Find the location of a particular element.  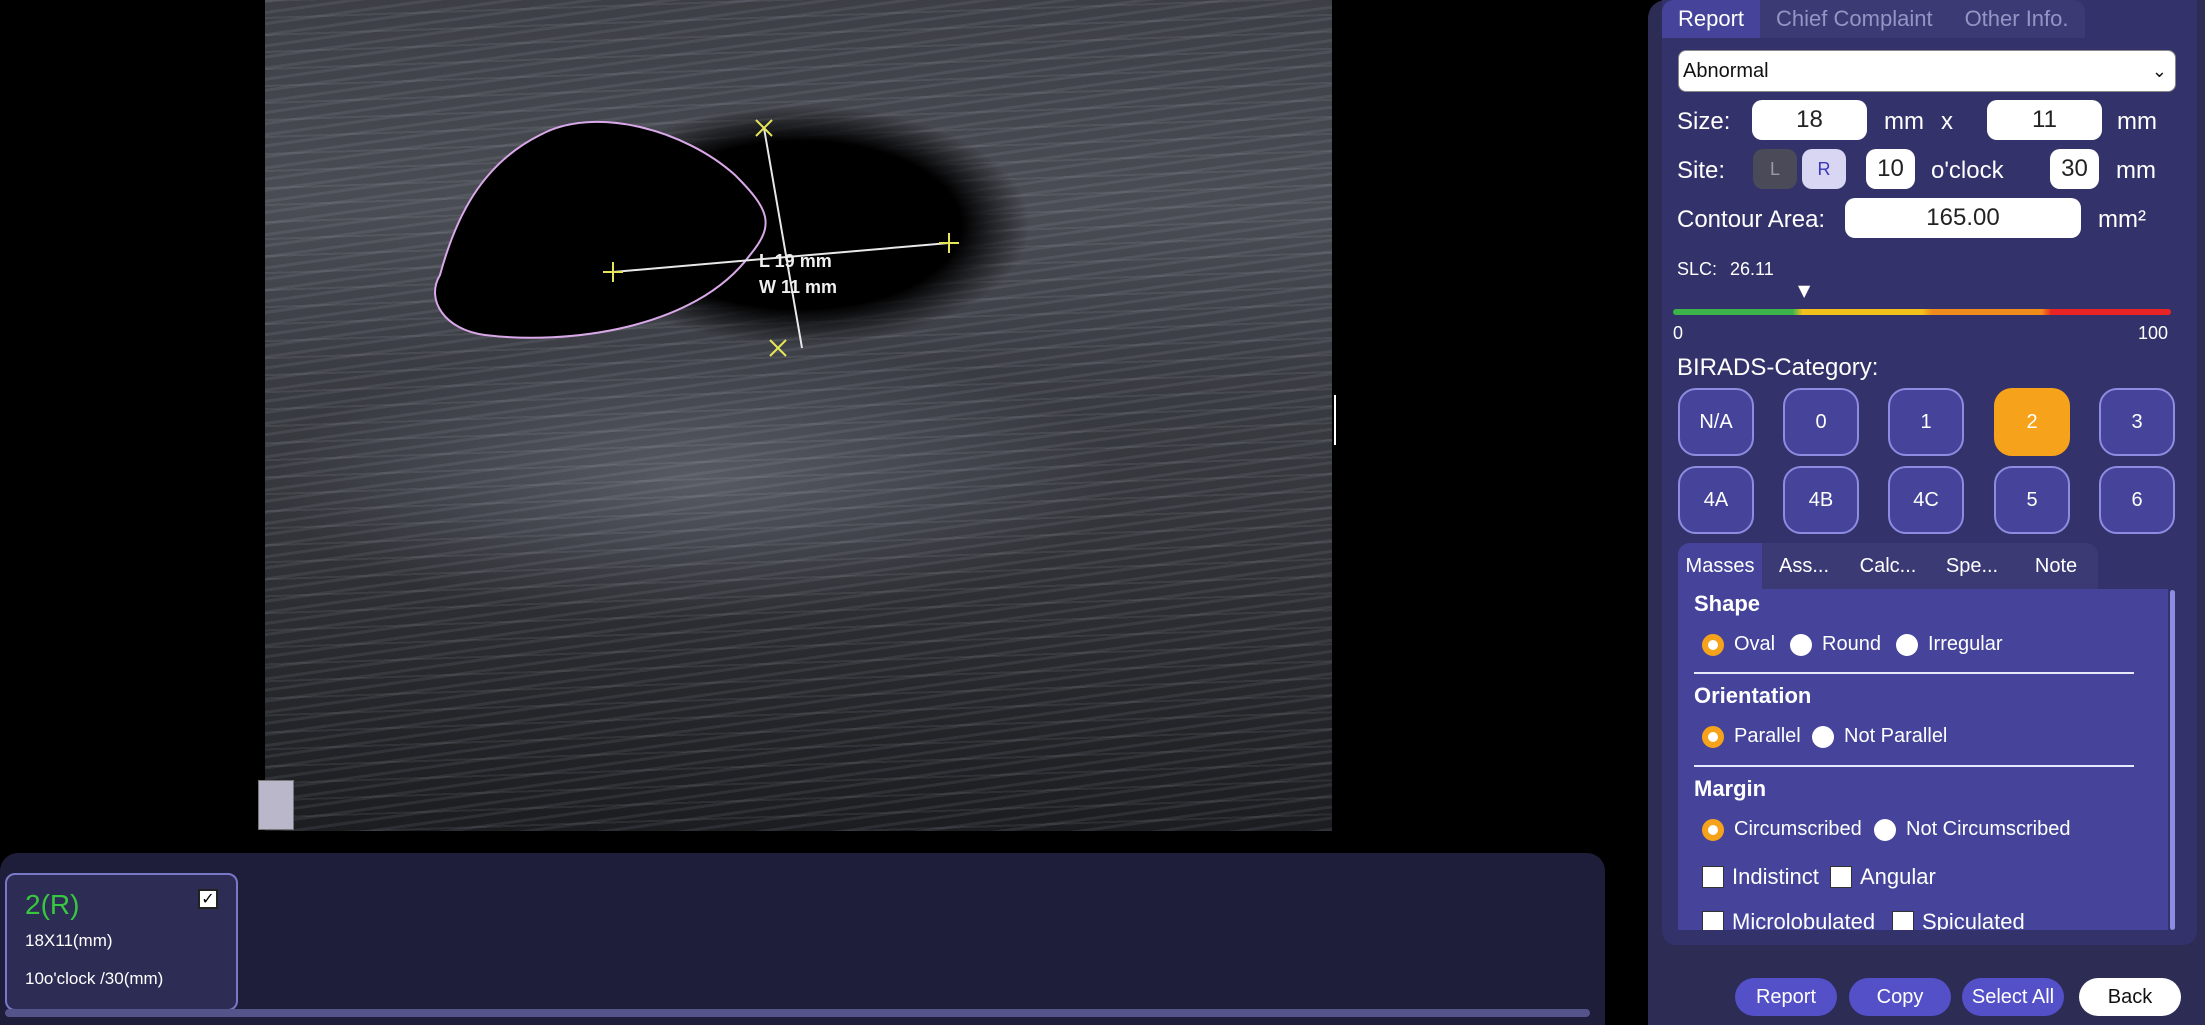

margin-spiculated-checkbox: Spiculated is located at coordinates (1958, 919).